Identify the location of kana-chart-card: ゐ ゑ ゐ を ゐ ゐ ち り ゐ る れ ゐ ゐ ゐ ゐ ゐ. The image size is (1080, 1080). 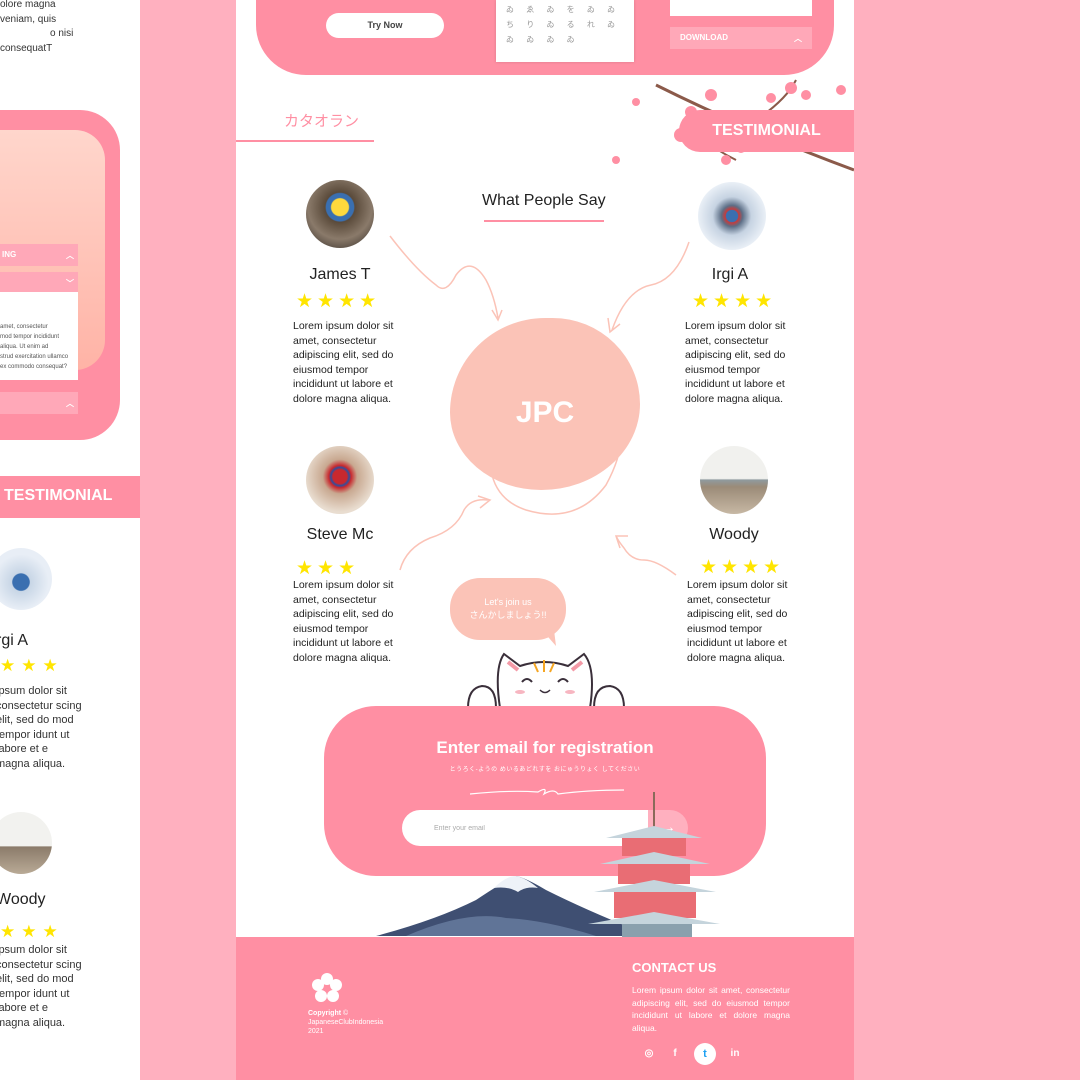
(565, 31).